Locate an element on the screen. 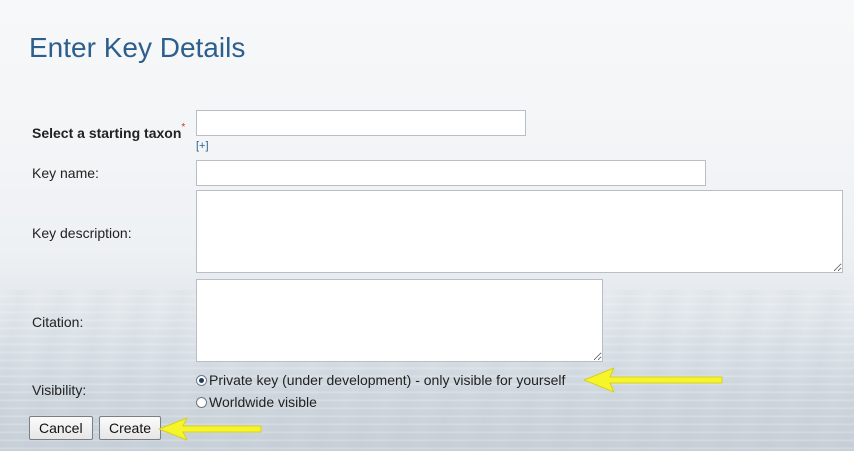 The width and height of the screenshot is (854, 451). worldwide-radio-label: Worldwide visible is located at coordinates (263, 402).